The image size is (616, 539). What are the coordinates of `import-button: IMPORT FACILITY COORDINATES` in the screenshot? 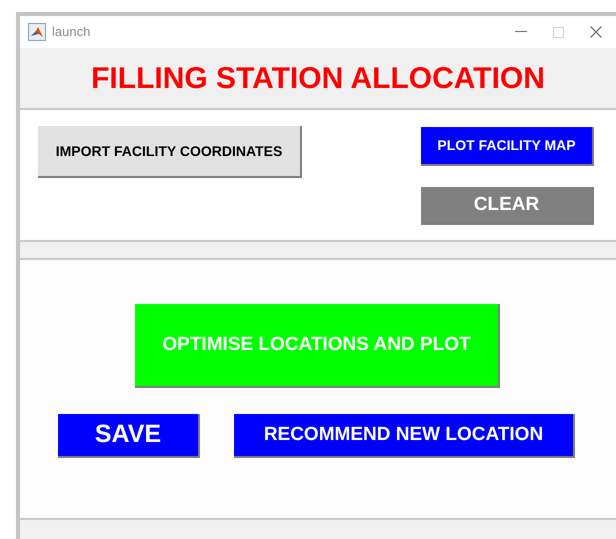 It's located at (170, 152).